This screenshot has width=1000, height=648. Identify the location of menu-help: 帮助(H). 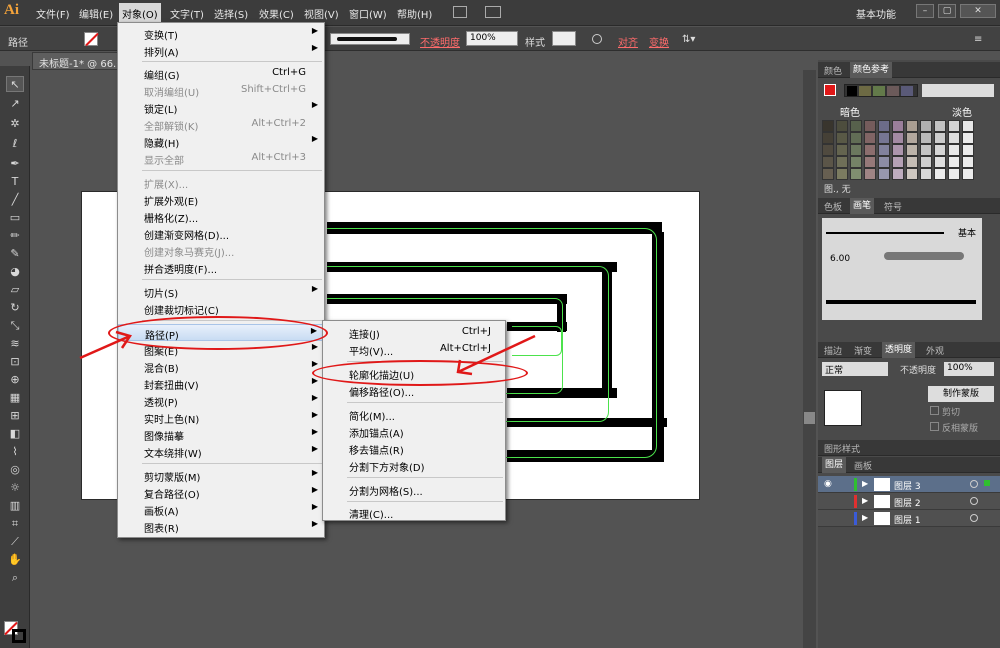
(414, 13).